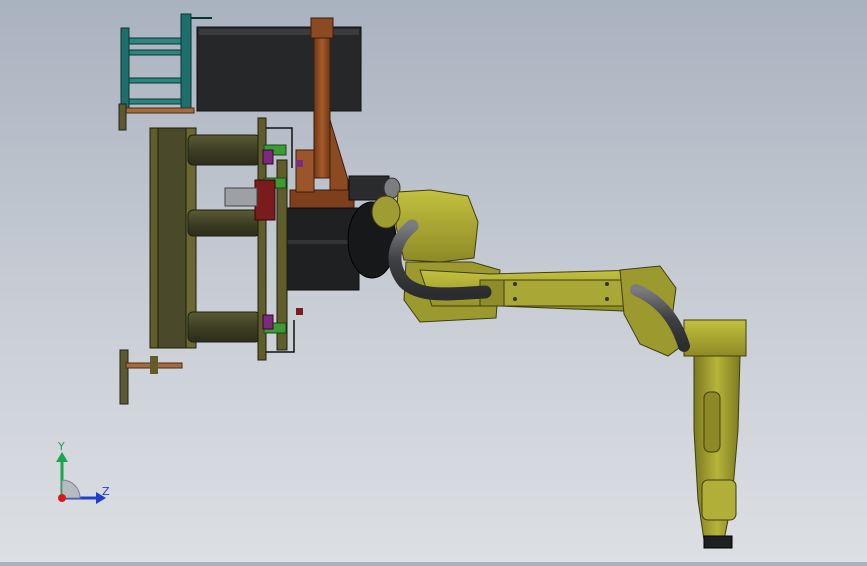  What do you see at coordinates (717, 452) in the screenshot?
I see `robot-forearm` at bounding box center [717, 452].